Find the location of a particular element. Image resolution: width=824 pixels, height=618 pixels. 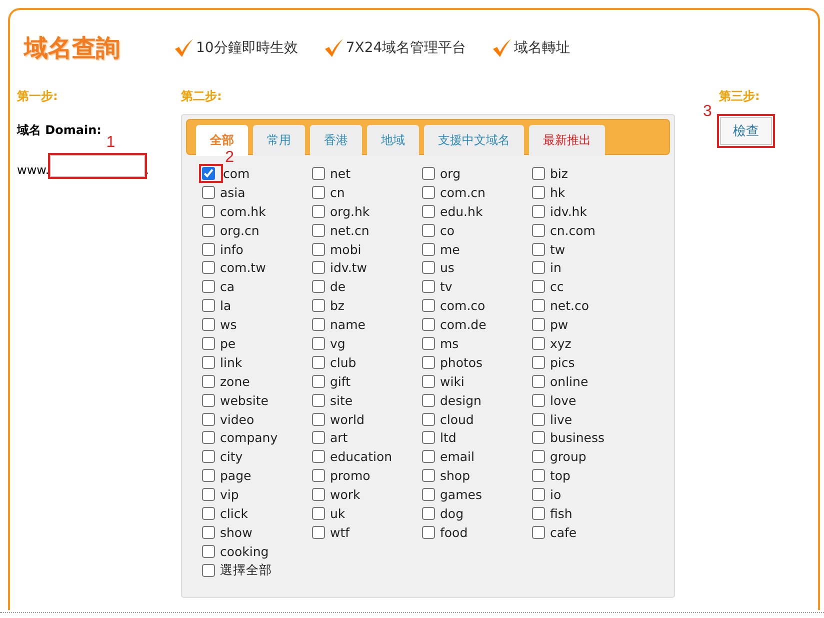

option-label: online is located at coordinates (569, 381).